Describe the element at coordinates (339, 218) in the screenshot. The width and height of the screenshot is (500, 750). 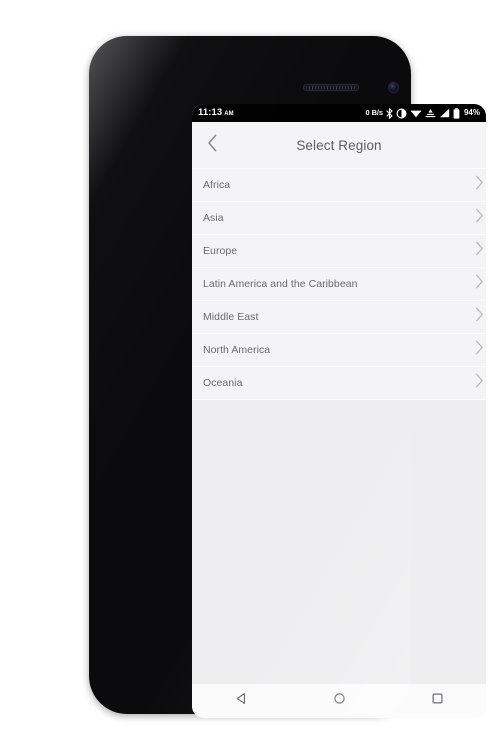
I see `list-item-asia: Asia` at that location.